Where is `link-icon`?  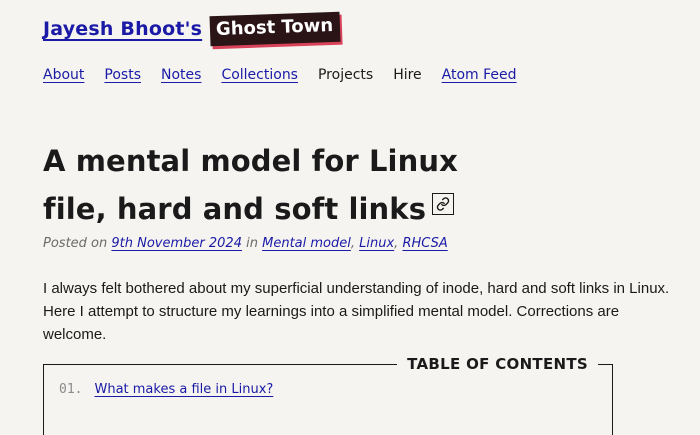
link-icon is located at coordinates (443, 204).